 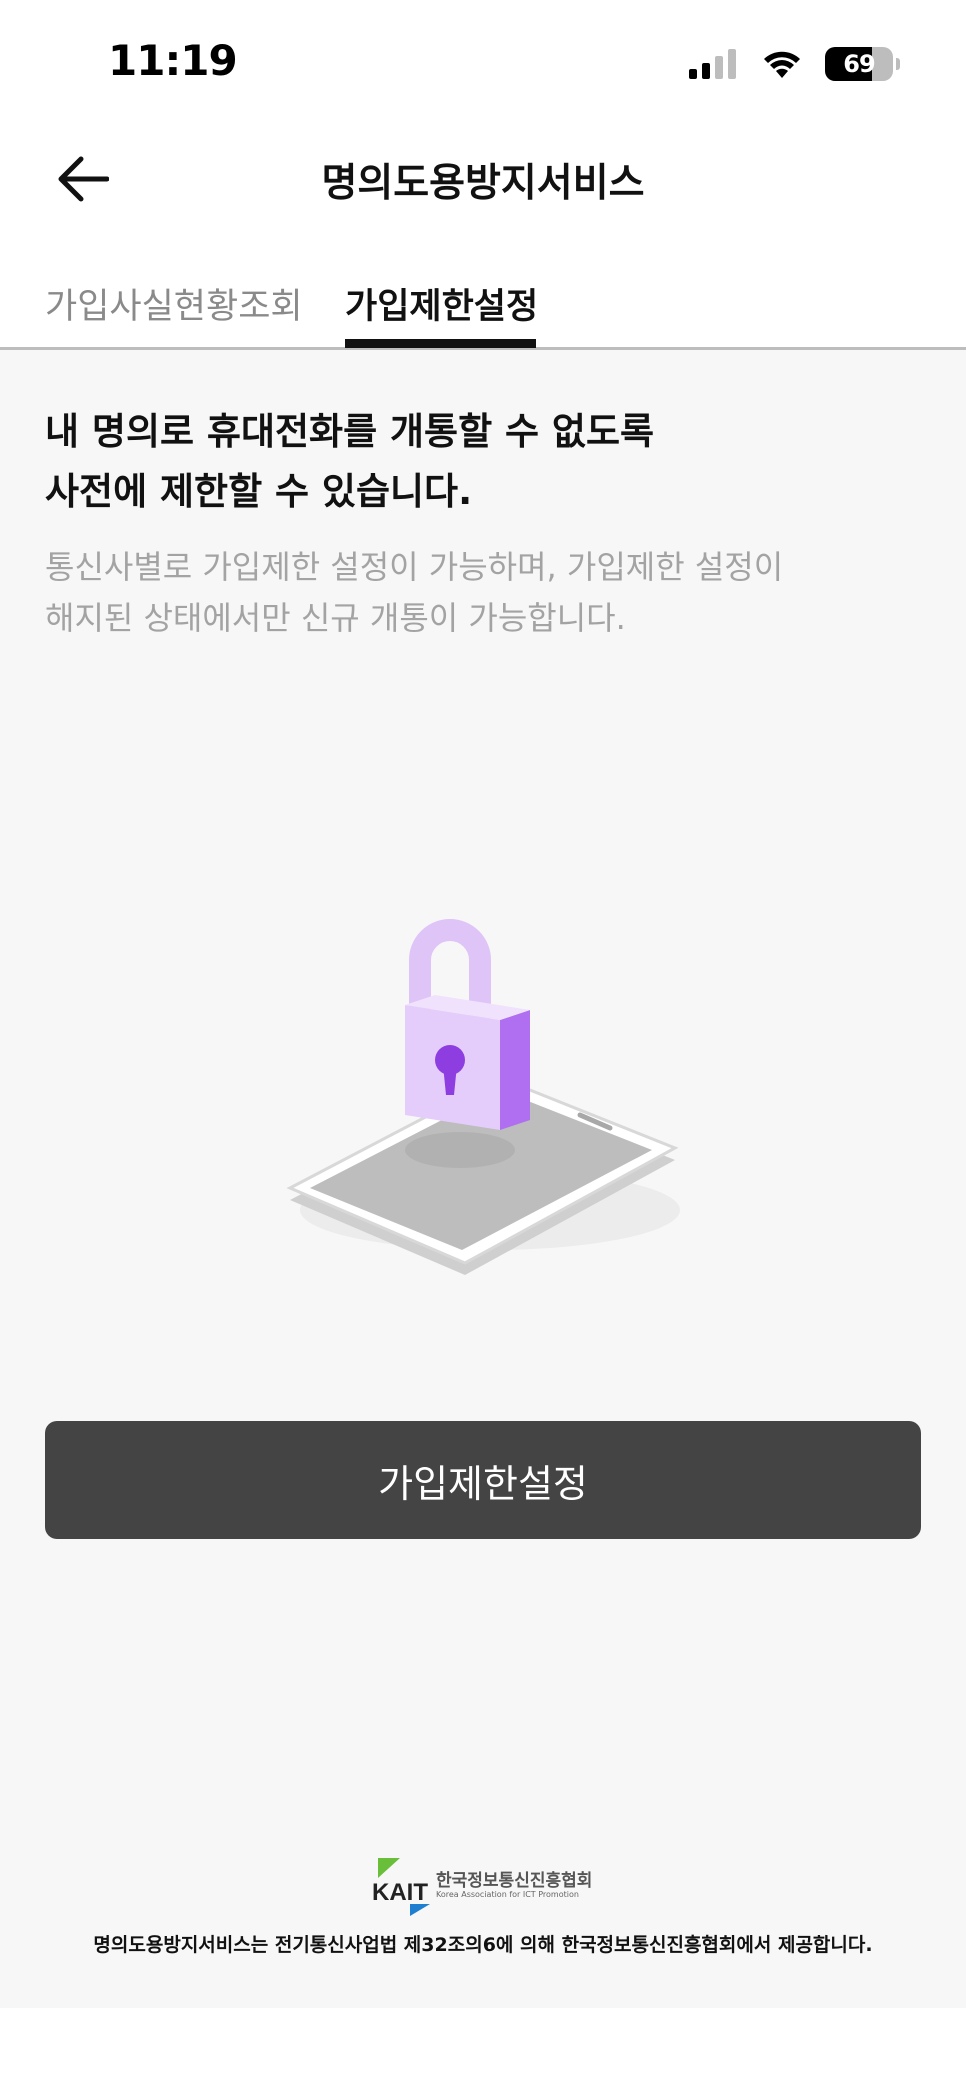 What do you see at coordinates (414, 567) in the screenshot?
I see `description-line-1: 통신사별로 가입제한 설정이 가능하며, 가입제한 설정이` at bounding box center [414, 567].